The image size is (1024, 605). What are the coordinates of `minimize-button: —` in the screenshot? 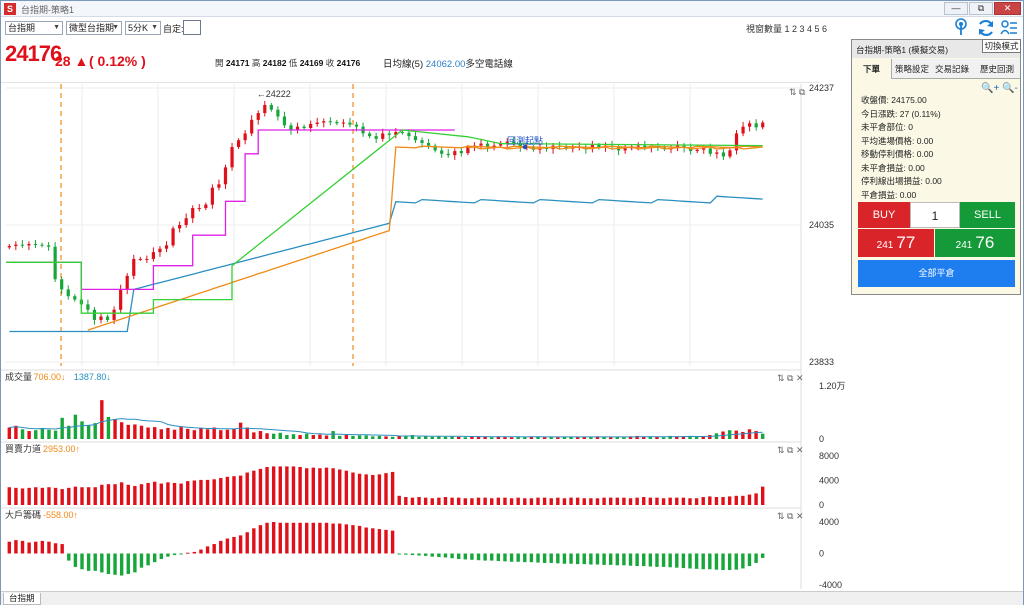 It's located at (956, 8).